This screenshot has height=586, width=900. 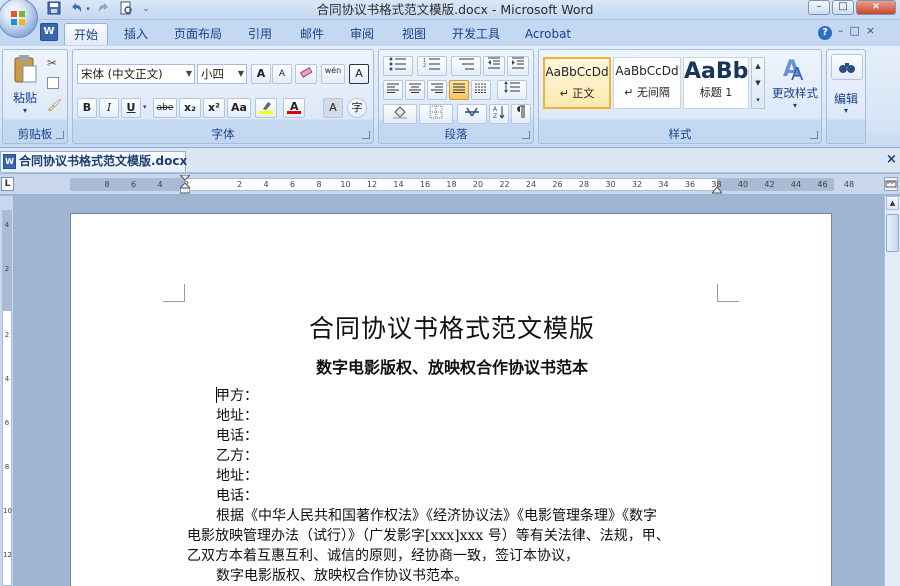 What do you see at coordinates (481, 90) in the screenshot?
I see `distribute-button` at bounding box center [481, 90].